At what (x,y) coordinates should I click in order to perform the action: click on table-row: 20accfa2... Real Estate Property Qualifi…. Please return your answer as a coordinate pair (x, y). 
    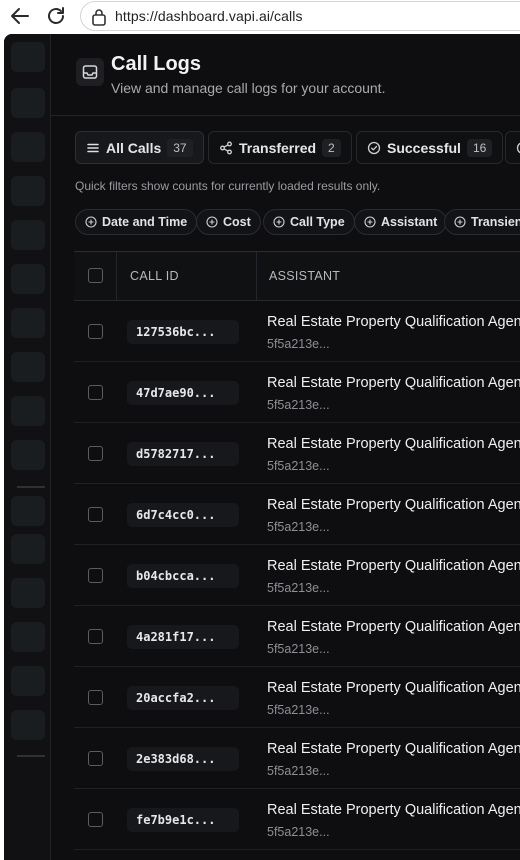
    Looking at the image, I should click on (297, 697).